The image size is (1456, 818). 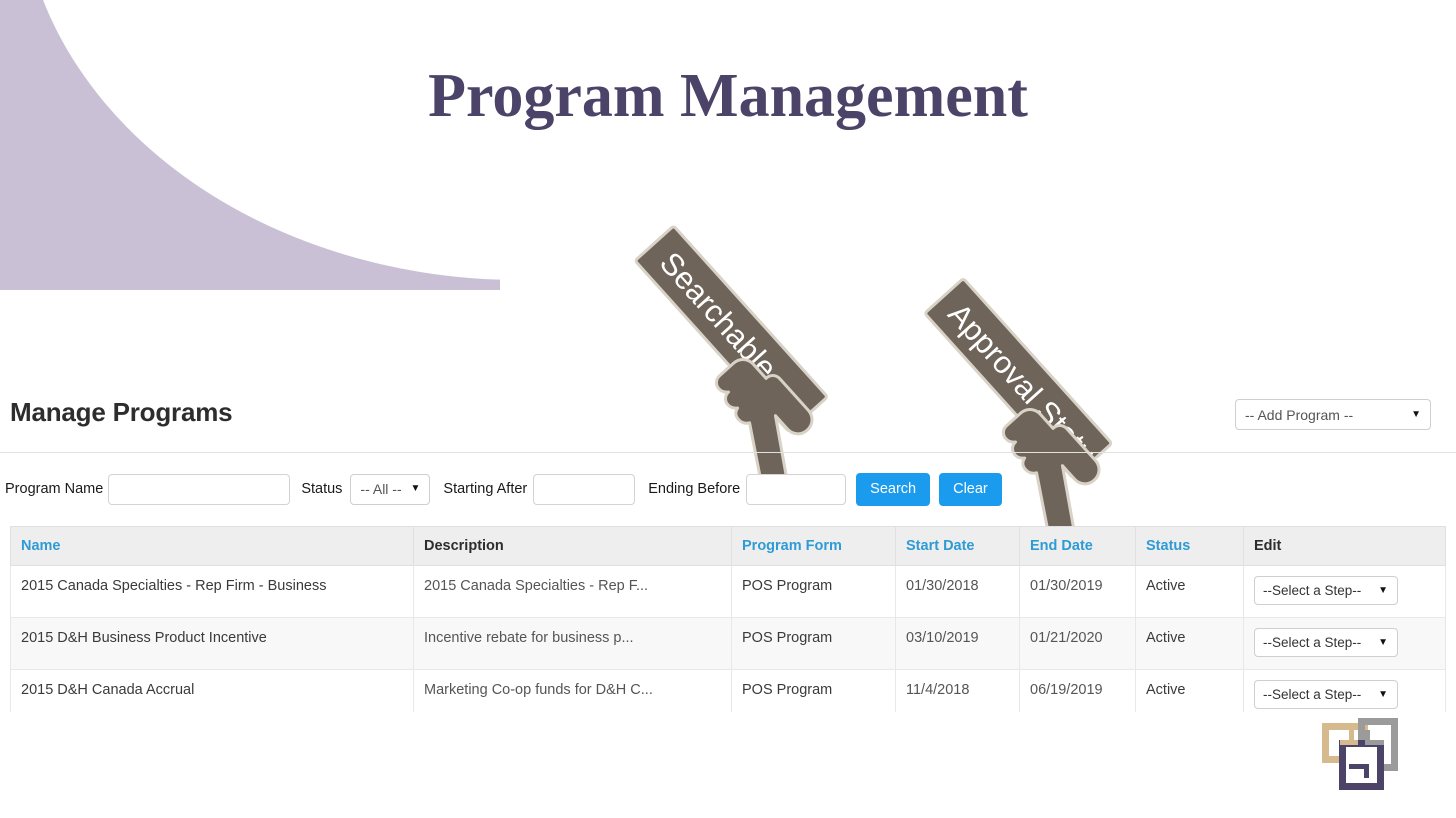 What do you see at coordinates (322, 489) in the screenshot?
I see `status-label: Status` at bounding box center [322, 489].